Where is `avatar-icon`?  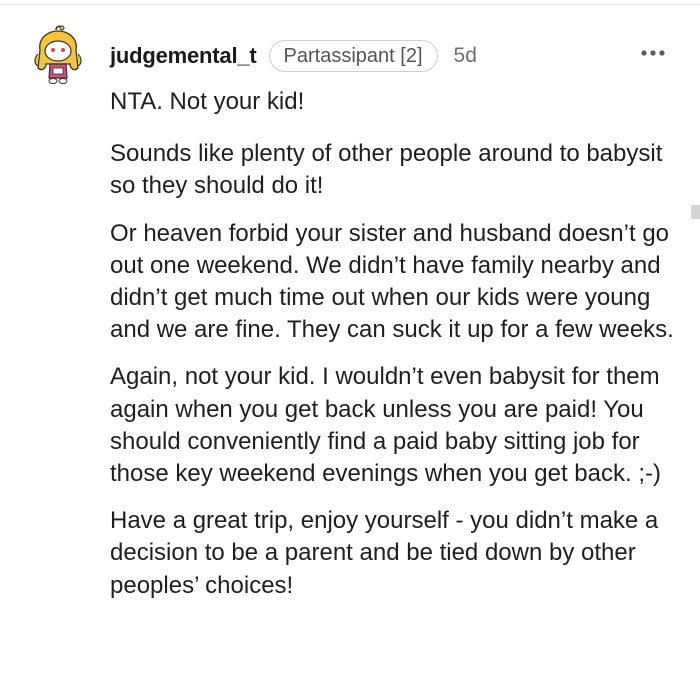
avatar-icon is located at coordinates (58, 54).